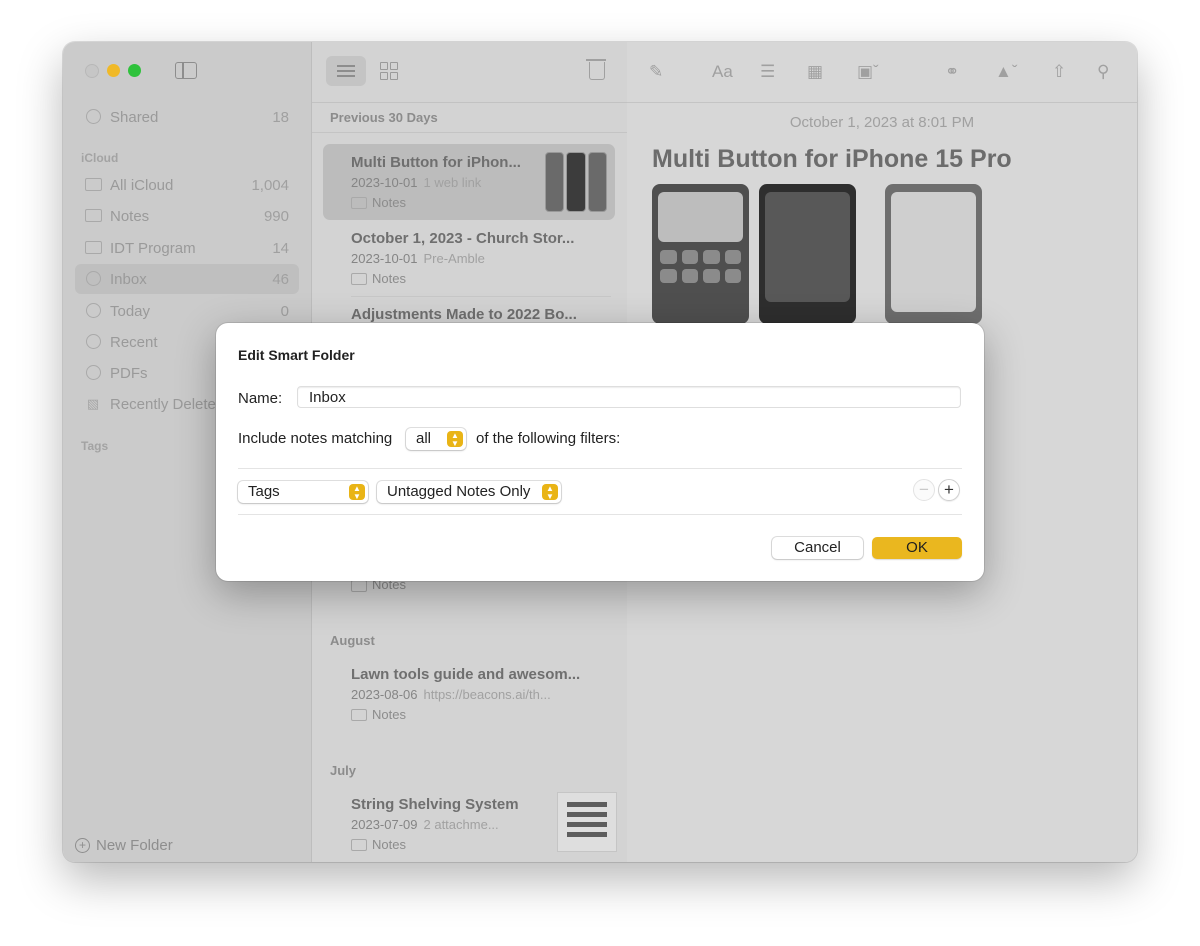 The width and height of the screenshot is (1200, 946). I want to click on match-suffix-label: of the following filters:, so click(548, 438).